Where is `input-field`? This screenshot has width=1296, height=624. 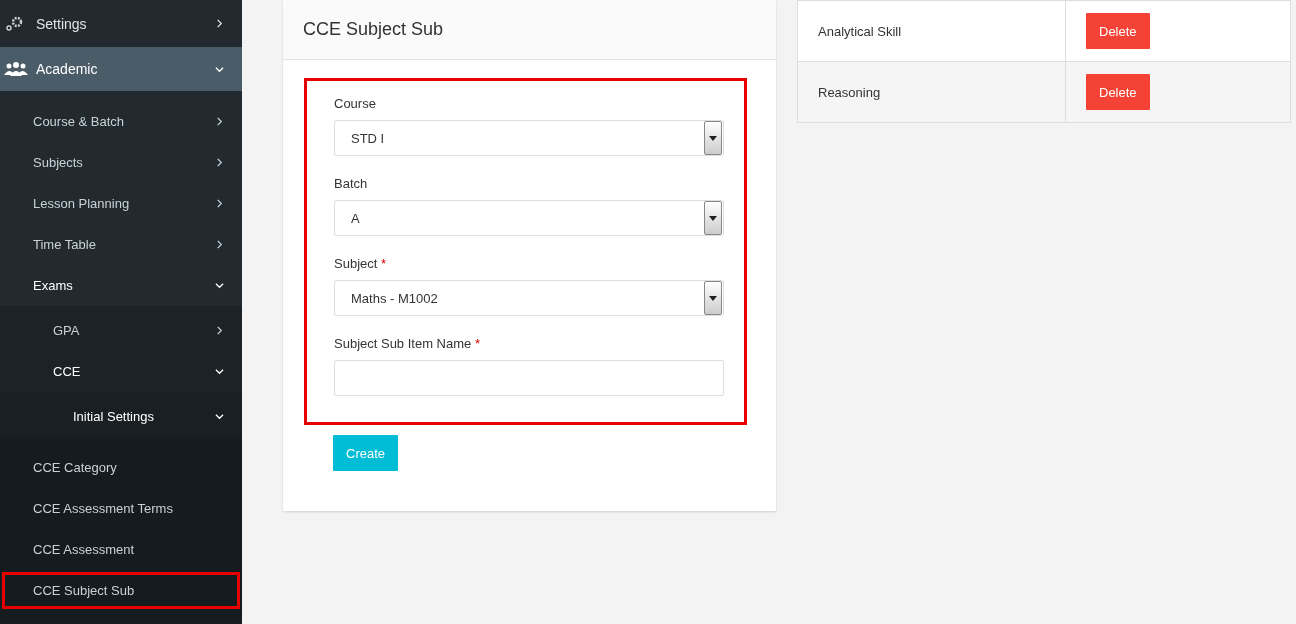
input-field is located at coordinates (529, 378).